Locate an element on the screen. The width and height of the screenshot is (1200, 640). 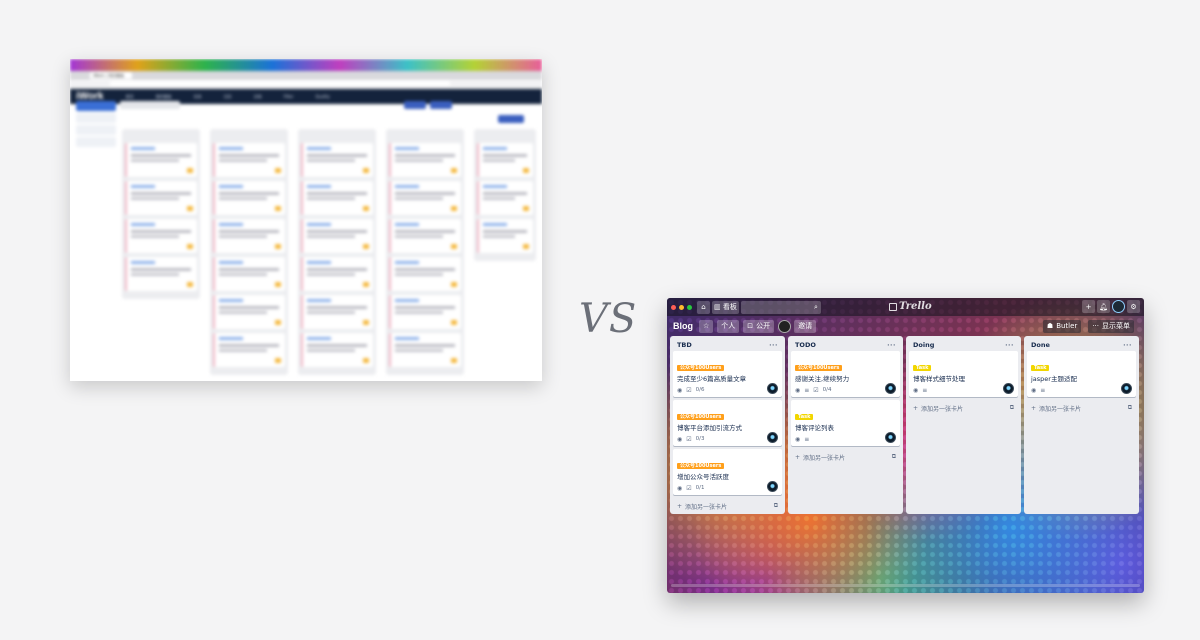
show-menu-button: ··· 显示菜单 is located at coordinates (1111, 326).